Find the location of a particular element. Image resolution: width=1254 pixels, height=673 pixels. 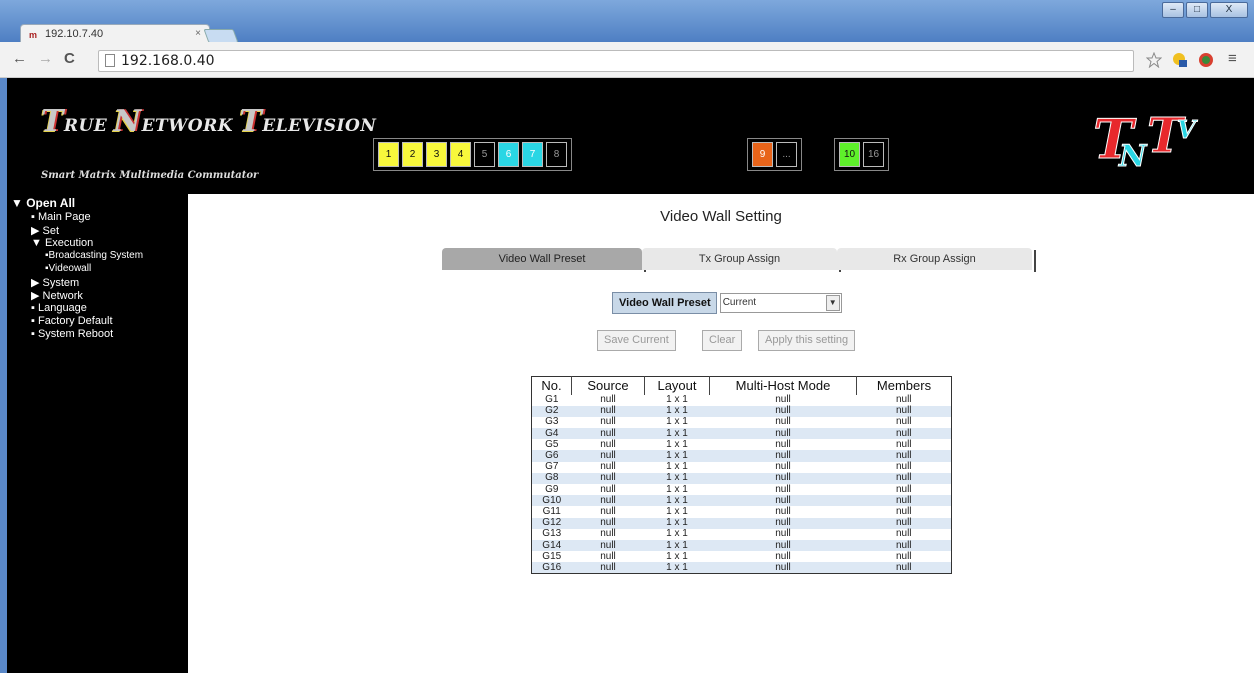

table-cell: G12 is located at coordinates (551, 523).